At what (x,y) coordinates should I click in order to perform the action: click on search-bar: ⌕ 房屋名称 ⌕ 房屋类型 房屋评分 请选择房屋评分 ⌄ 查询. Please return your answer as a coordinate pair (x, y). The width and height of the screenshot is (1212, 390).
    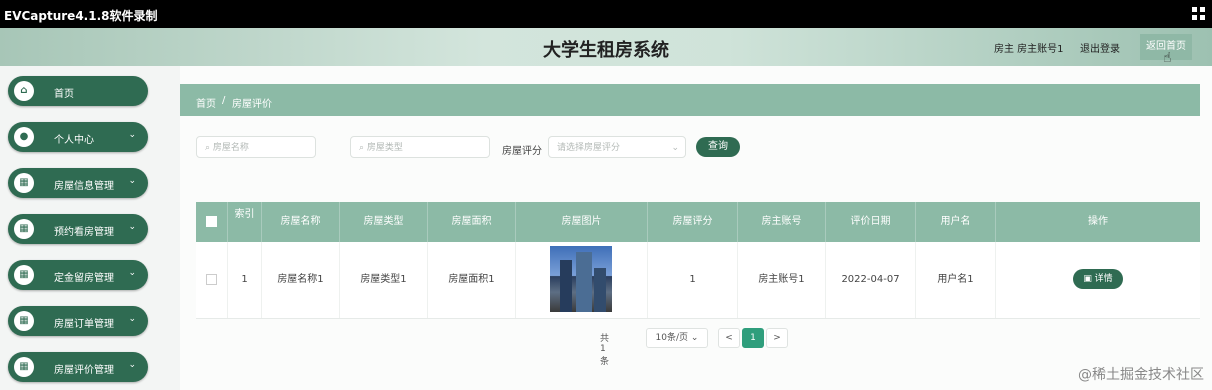
    Looking at the image, I should click on (696, 148).